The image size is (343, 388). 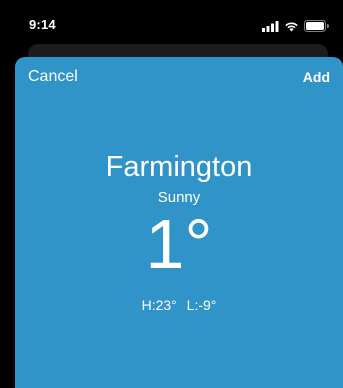 I want to click on weather-condition: Sunny, so click(x=179, y=197).